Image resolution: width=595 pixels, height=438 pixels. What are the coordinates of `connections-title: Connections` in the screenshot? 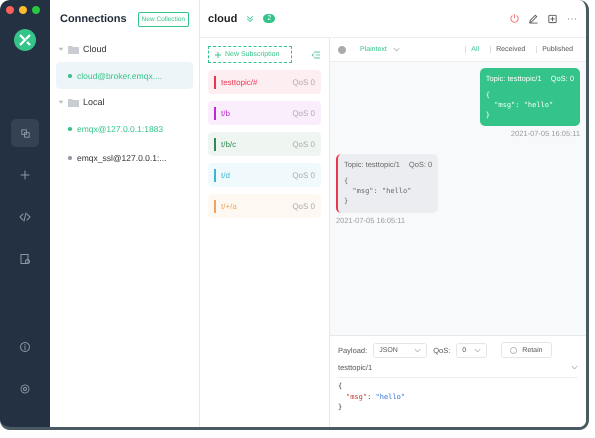 It's located at (93, 19).